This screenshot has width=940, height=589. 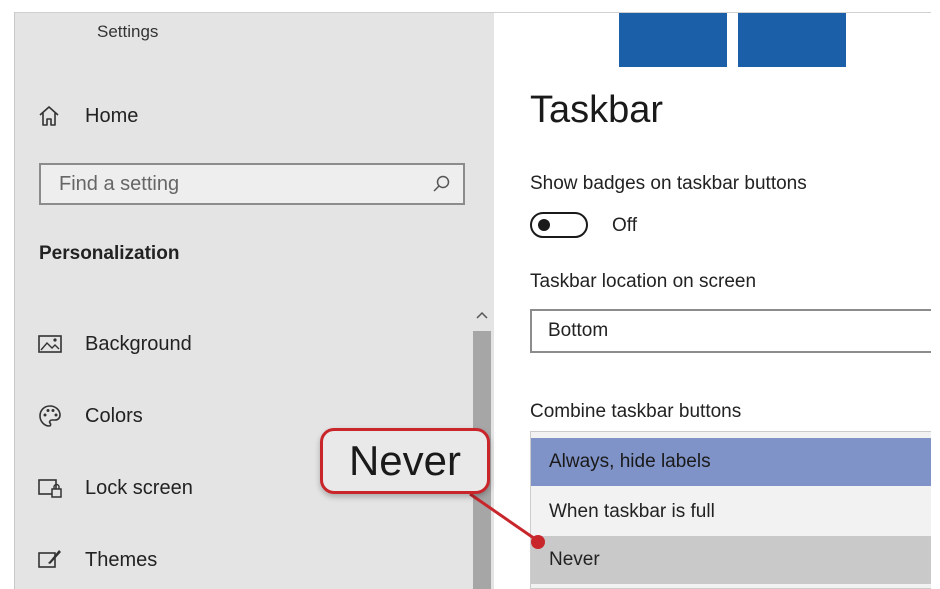 What do you see at coordinates (731, 560) in the screenshot?
I see `dropdown-option-never: Never` at bounding box center [731, 560].